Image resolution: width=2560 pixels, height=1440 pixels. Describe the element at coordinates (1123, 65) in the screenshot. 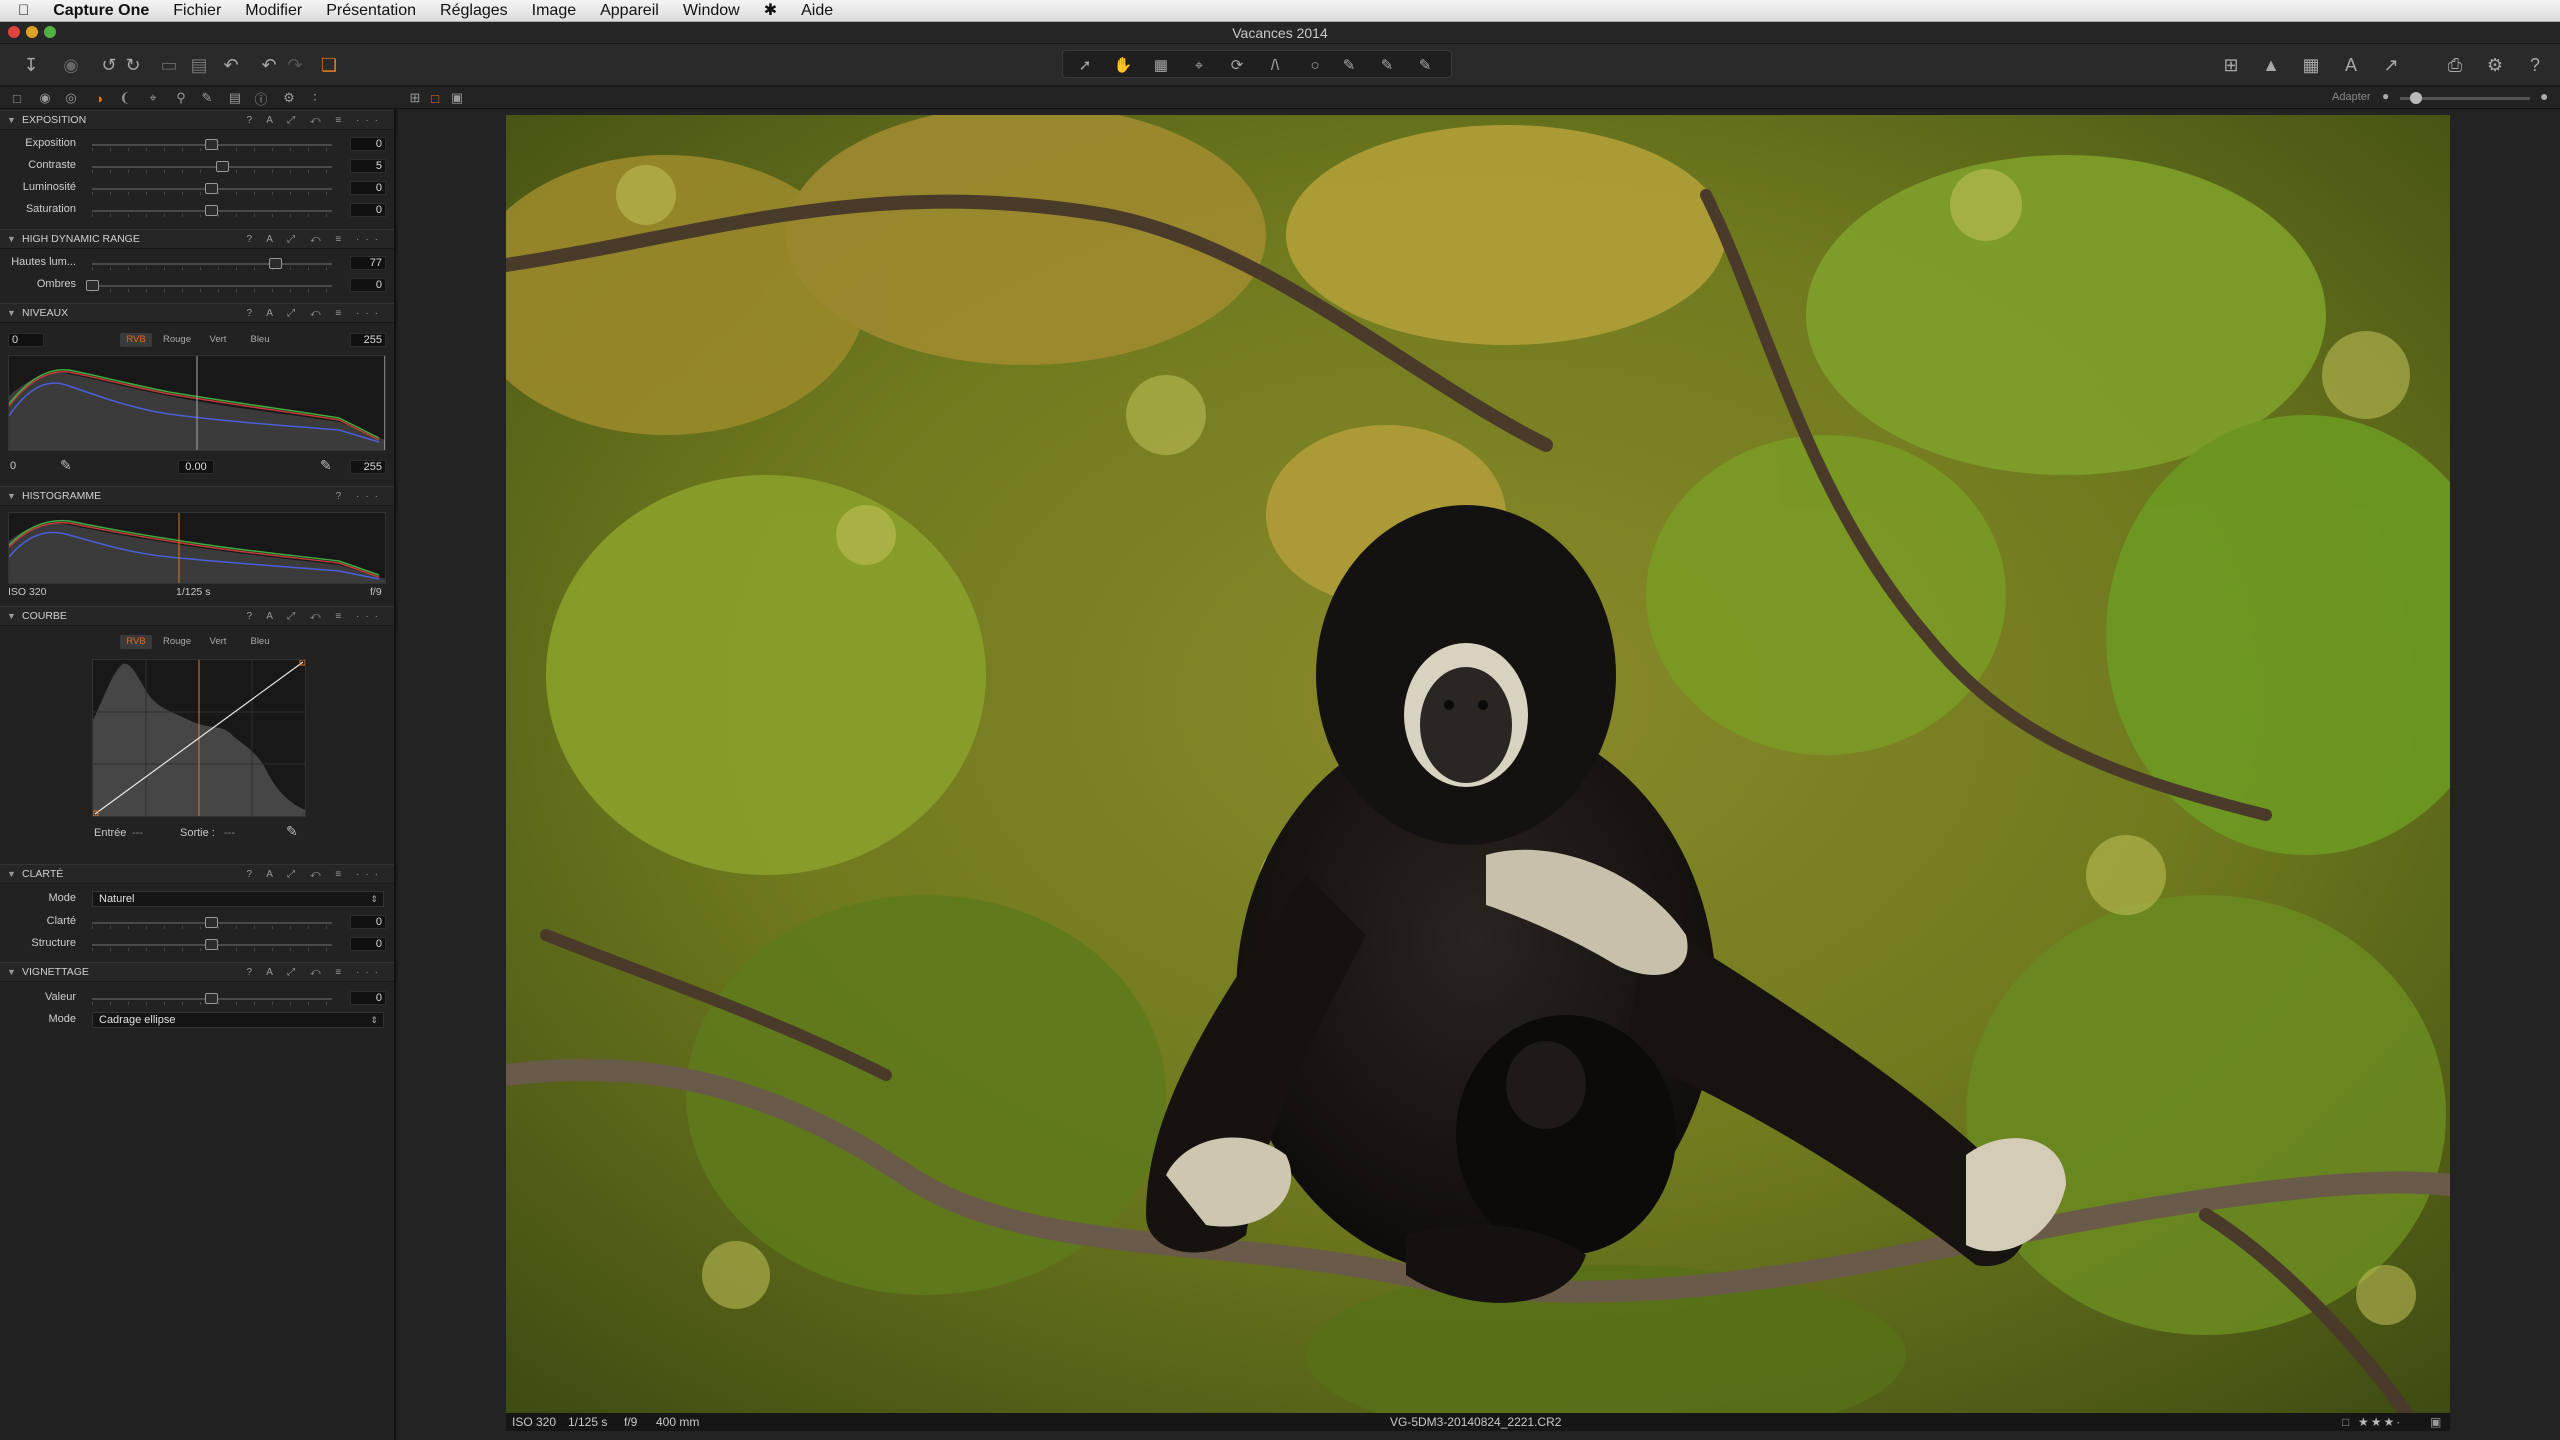

I see `pan-icon: ✋` at that location.